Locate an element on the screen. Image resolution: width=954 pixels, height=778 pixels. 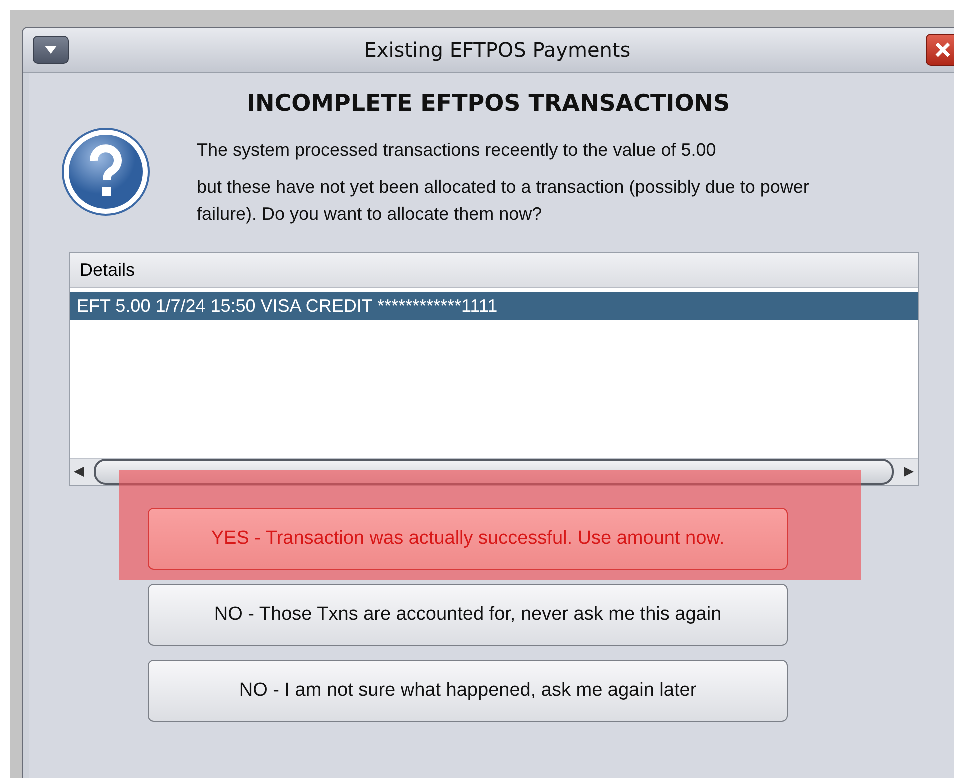
message-text: but these have not yet been allocated to a transaction (possibly due to power failure). Do you want to allocate them now? is located at coordinates (503, 201).